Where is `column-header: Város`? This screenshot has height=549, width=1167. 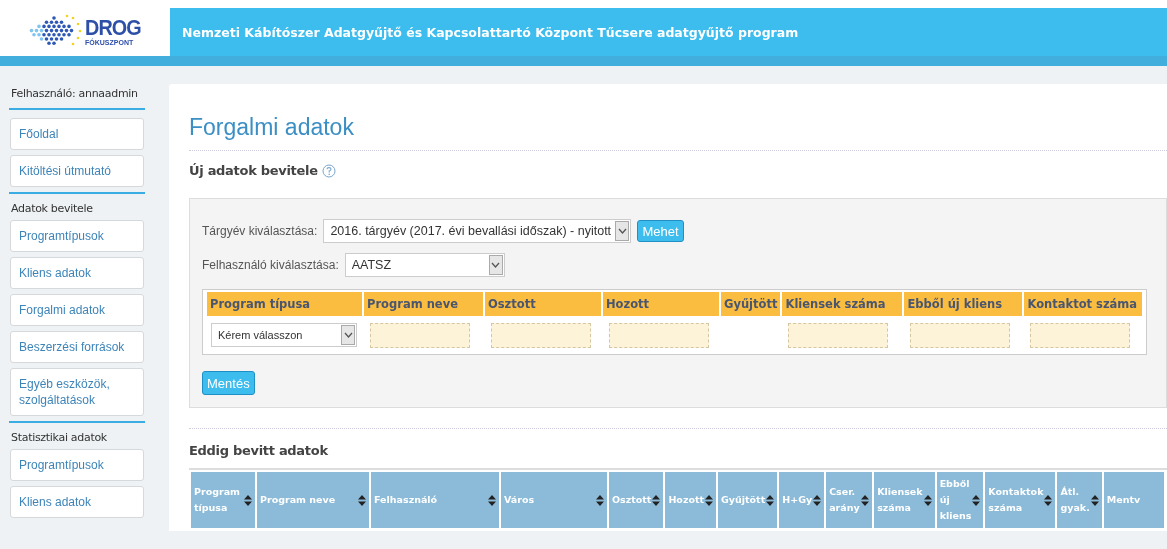 column-header: Város is located at coordinates (554, 500).